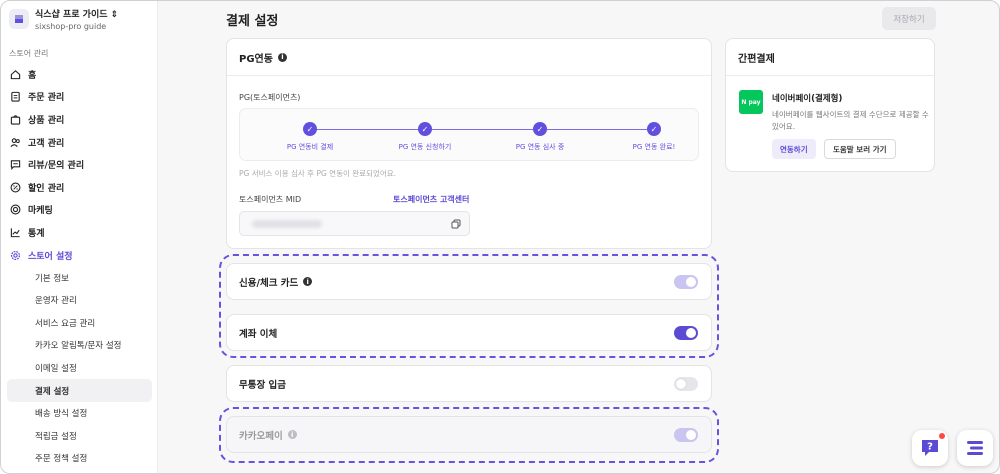 The height and width of the screenshot is (474, 1000). Describe the element at coordinates (310, 137) in the screenshot. I see `step-1: ✓ PG 연동비 결제` at that location.